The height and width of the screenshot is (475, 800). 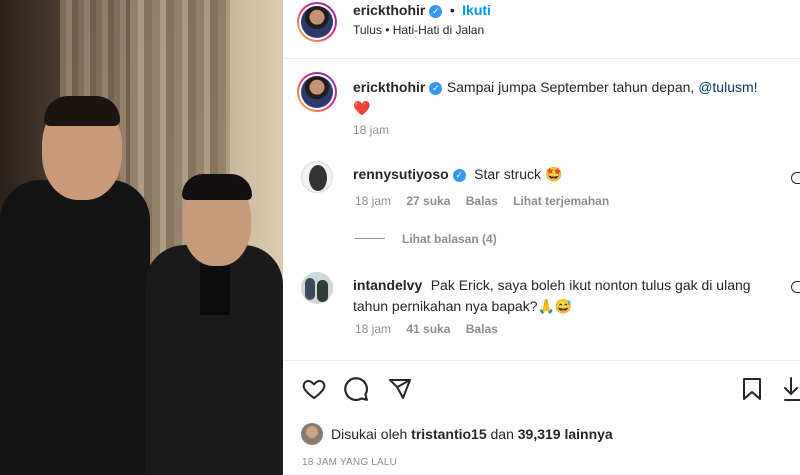 What do you see at coordinates (371, 130) in the screenshot?
I see `caption-time: 18 jam` at bounding box center [371, 130].